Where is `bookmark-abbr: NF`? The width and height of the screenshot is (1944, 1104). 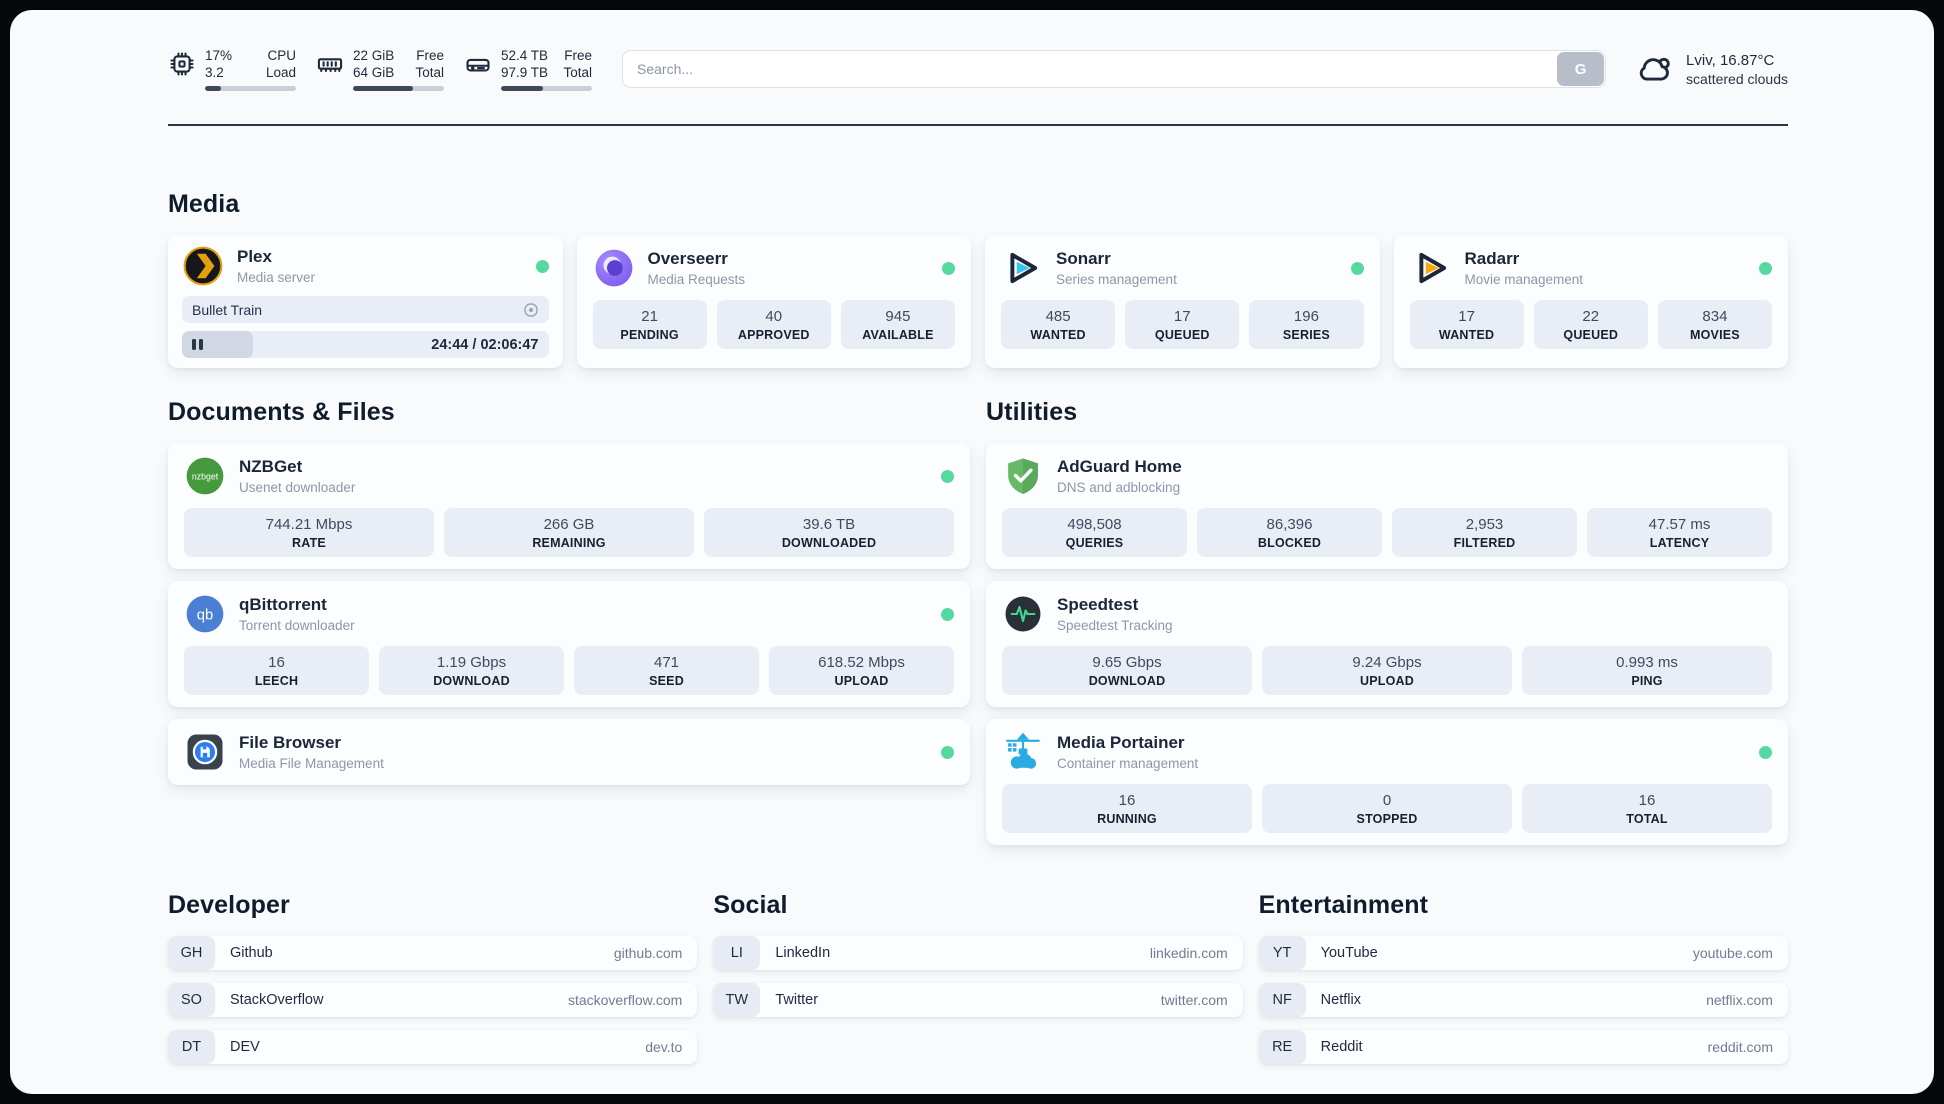
bookmark-abbr: NF is located at coordinates (1282, 1000).